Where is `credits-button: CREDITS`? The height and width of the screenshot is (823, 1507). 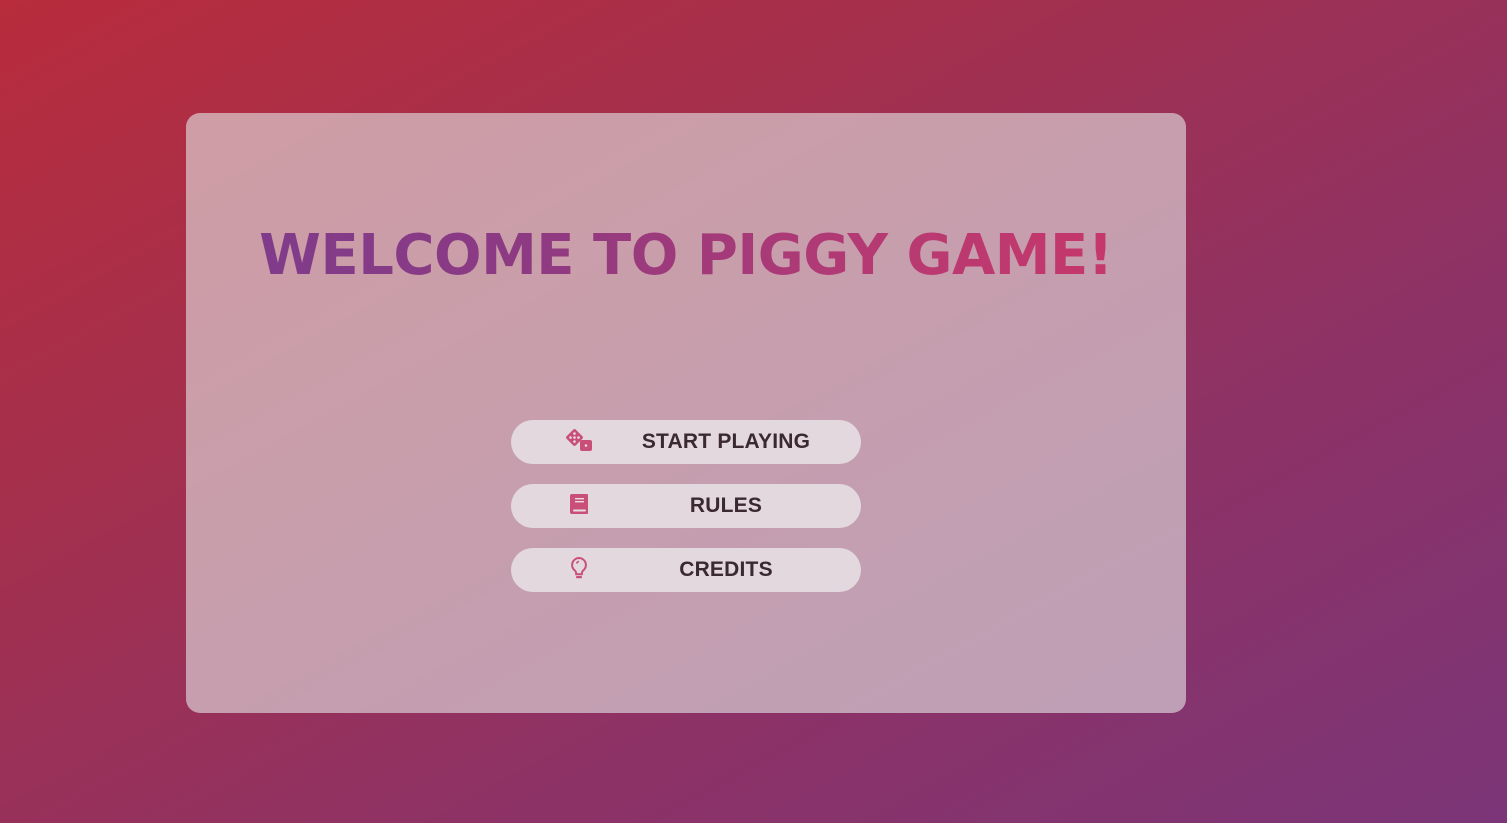
credits-button: CREDITS is located at coordinates (686, 570).